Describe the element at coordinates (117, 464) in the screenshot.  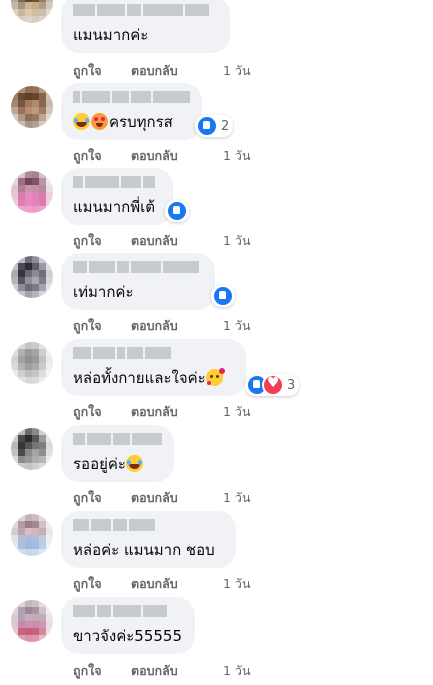
I see `comment-text: รออยู่ค่ะ` at that location.